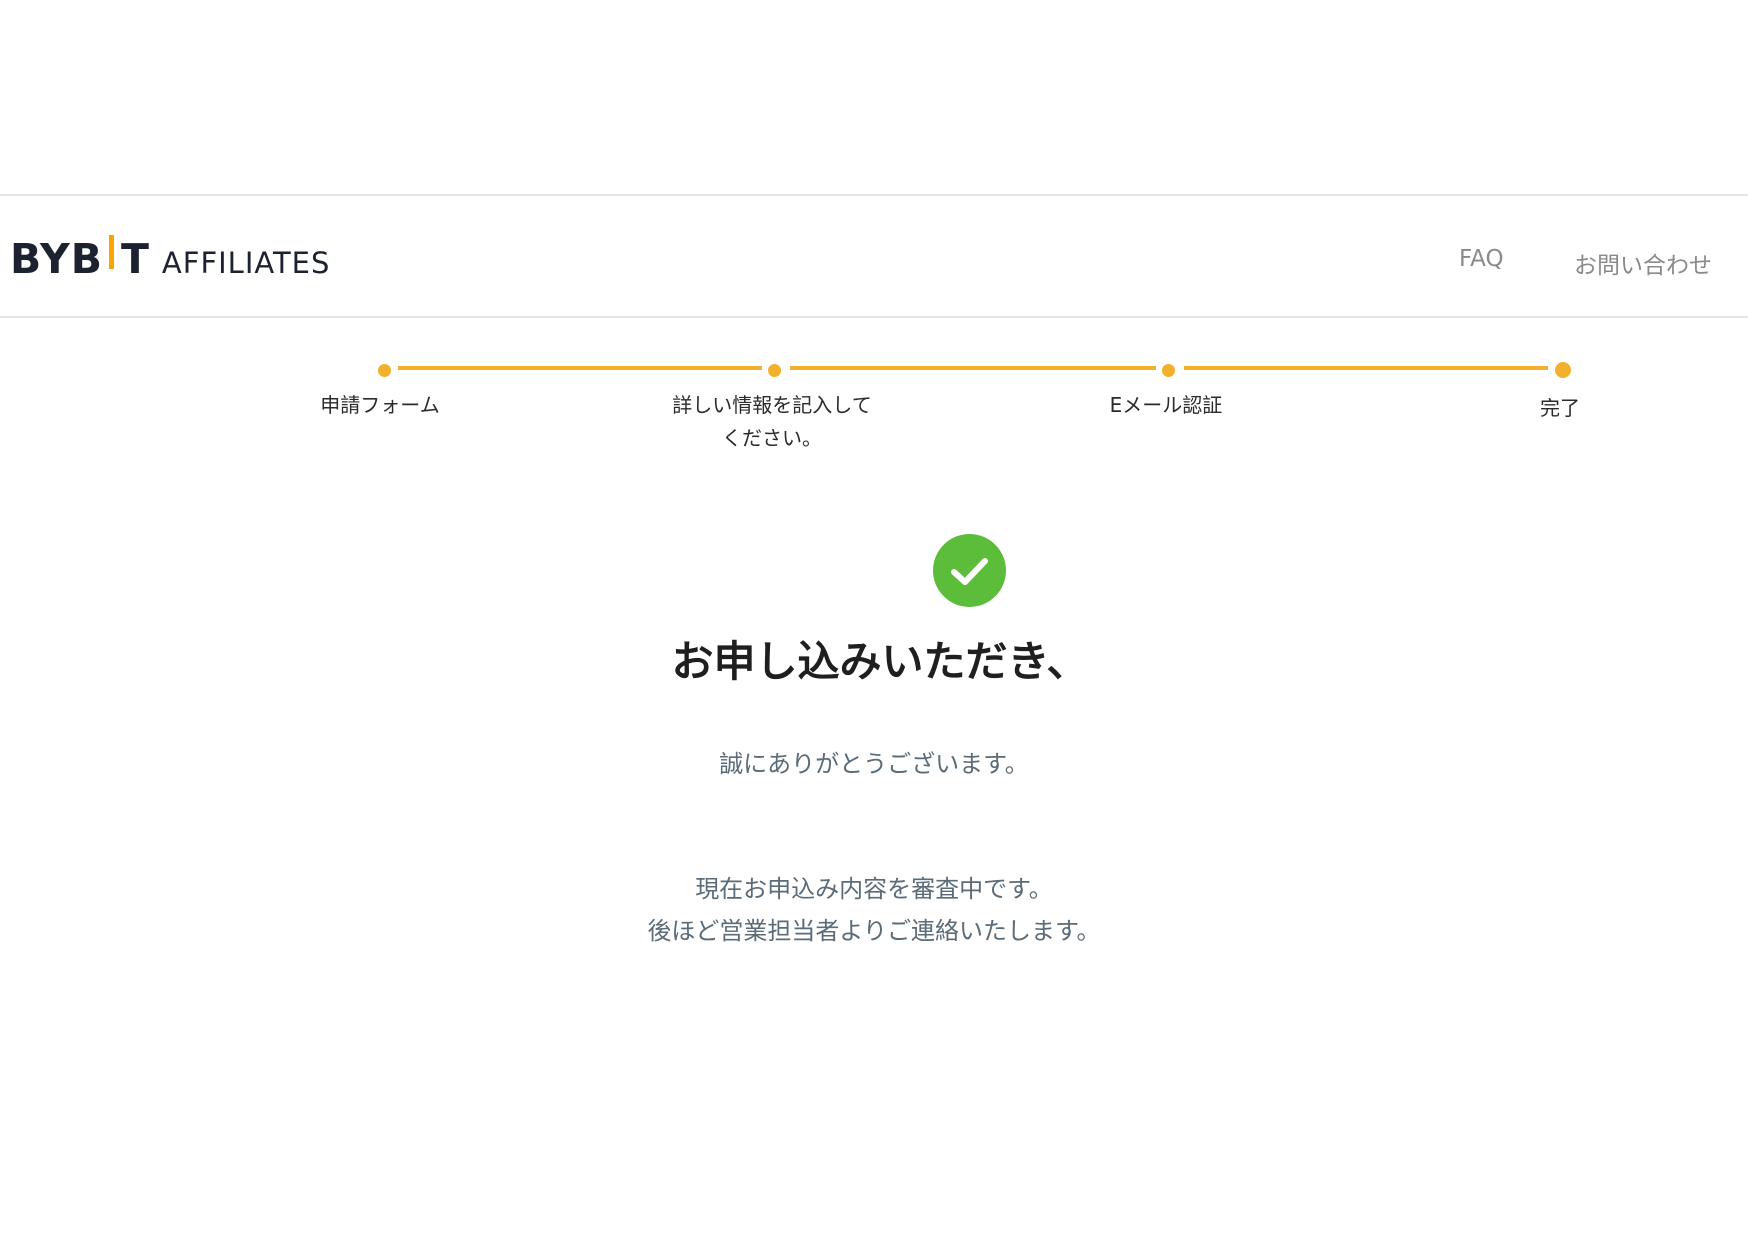  I want to click on step-label-2: 詳しい情報を記入して ください。, so click(772, 422).